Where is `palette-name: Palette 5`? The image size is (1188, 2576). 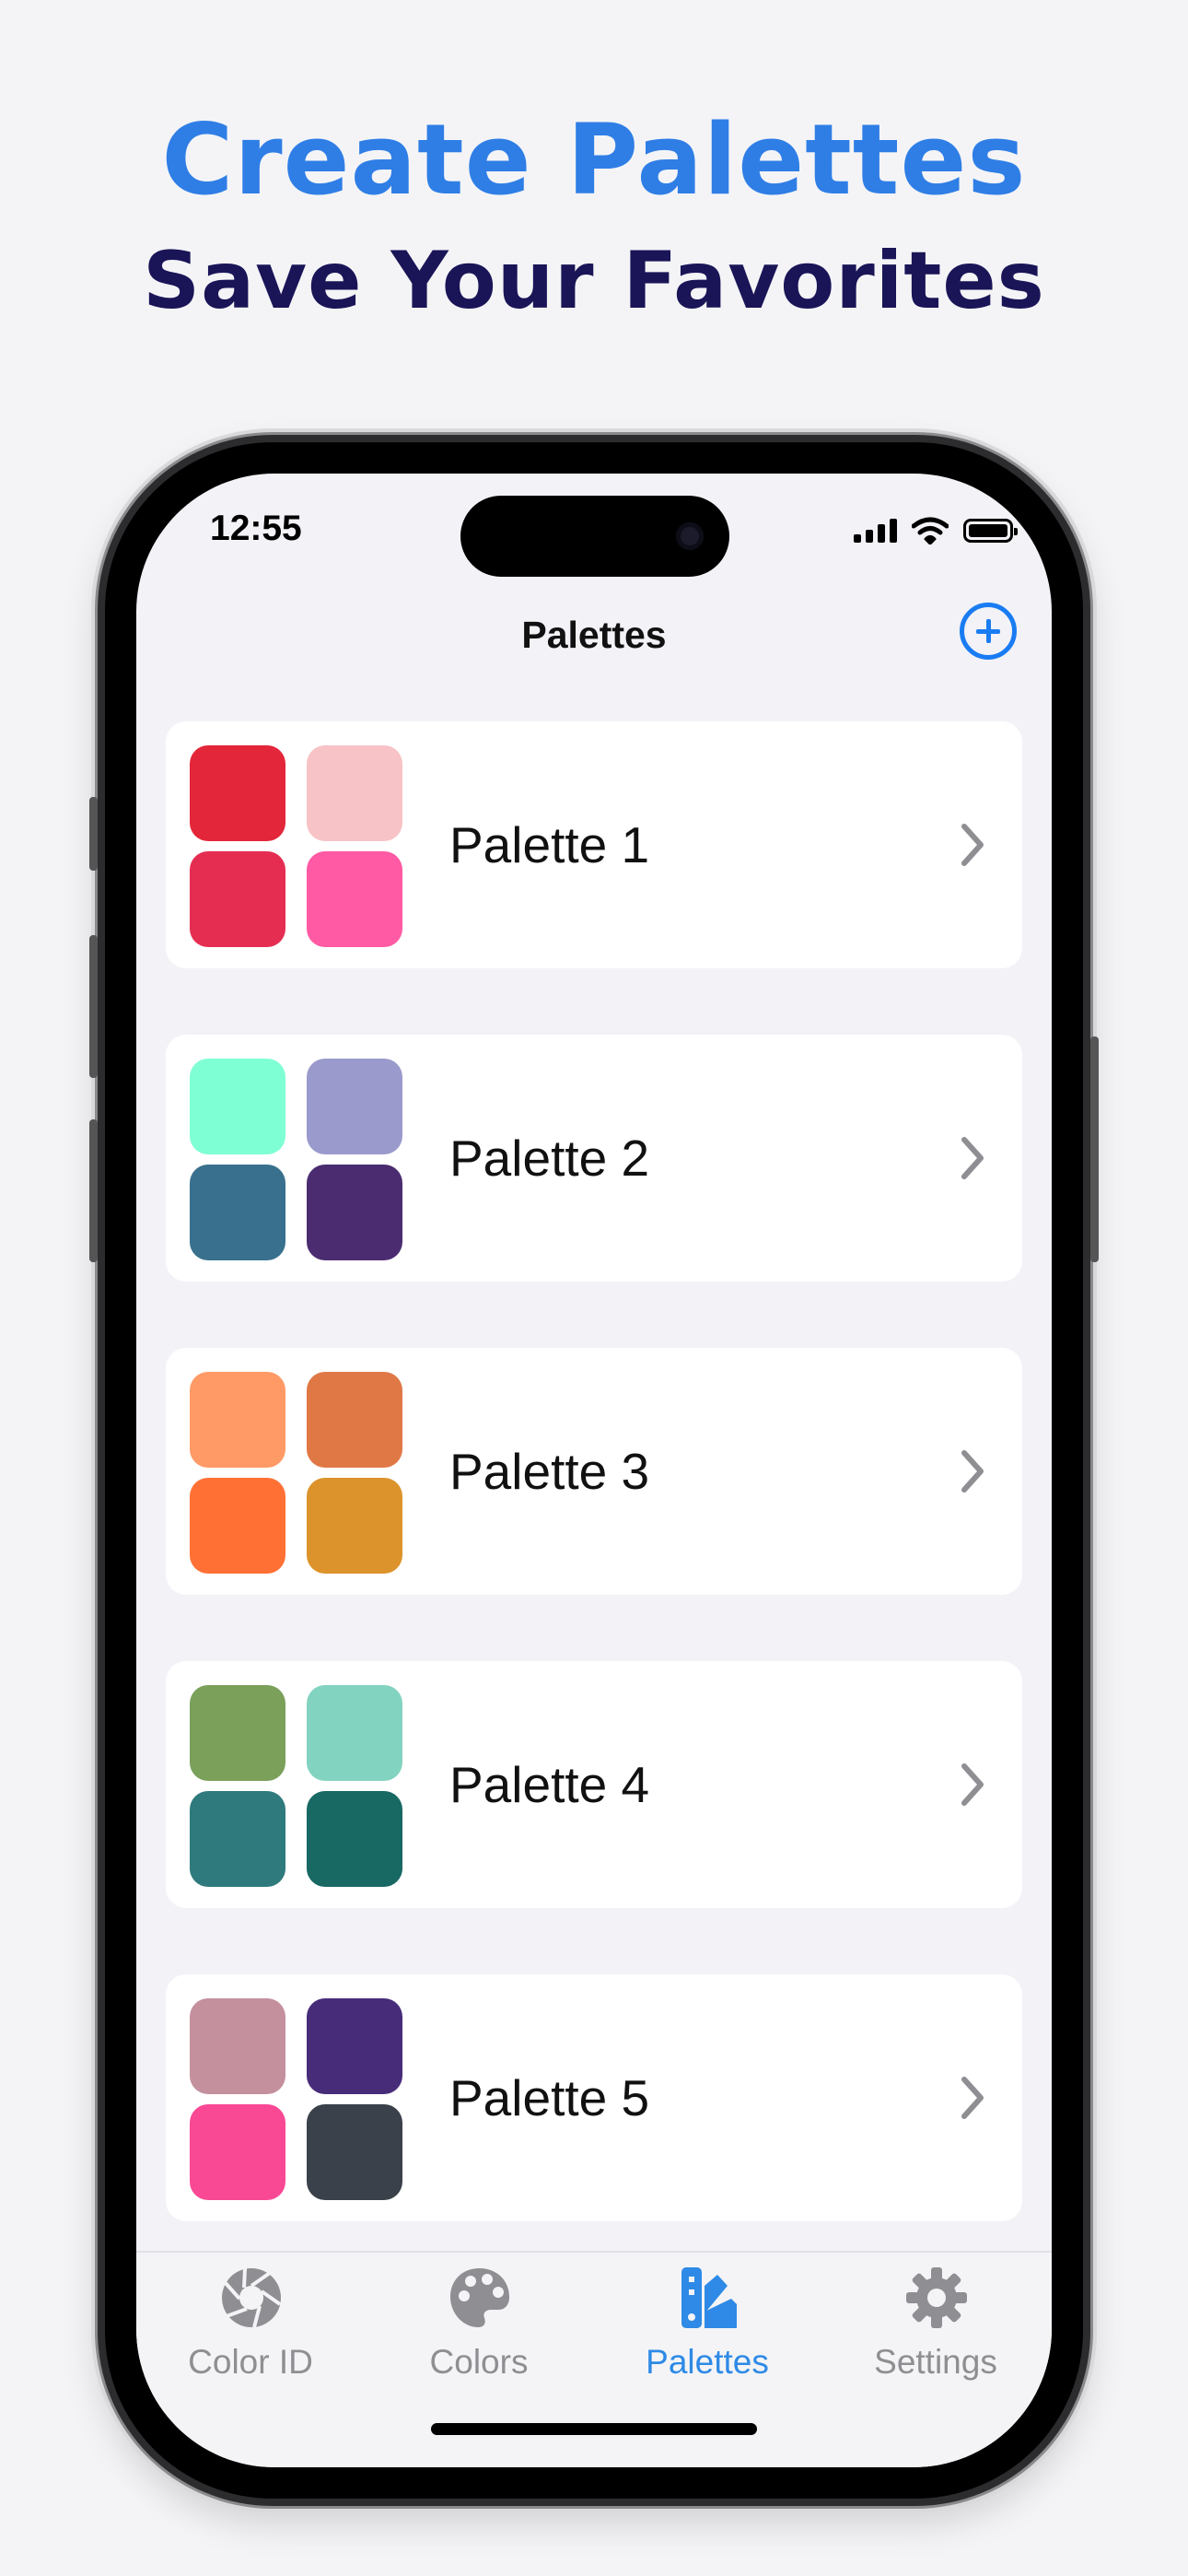 palette-name: Palette 5 is located at coordinates (549, 2097).